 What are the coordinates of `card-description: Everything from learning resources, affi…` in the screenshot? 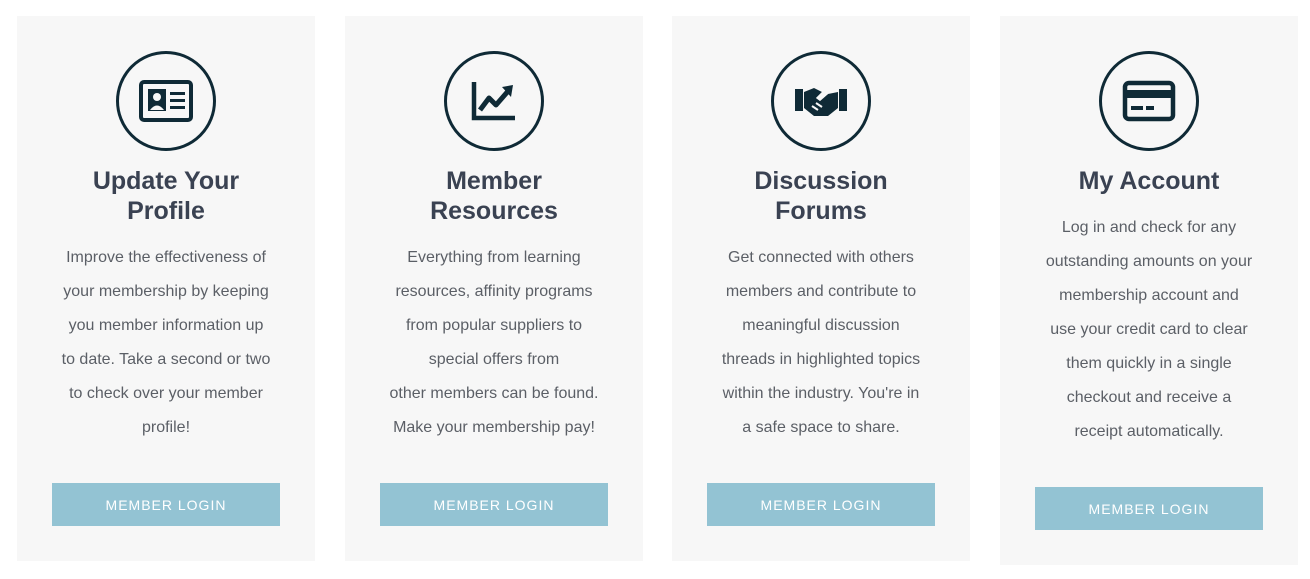 It's located at (494, 342).